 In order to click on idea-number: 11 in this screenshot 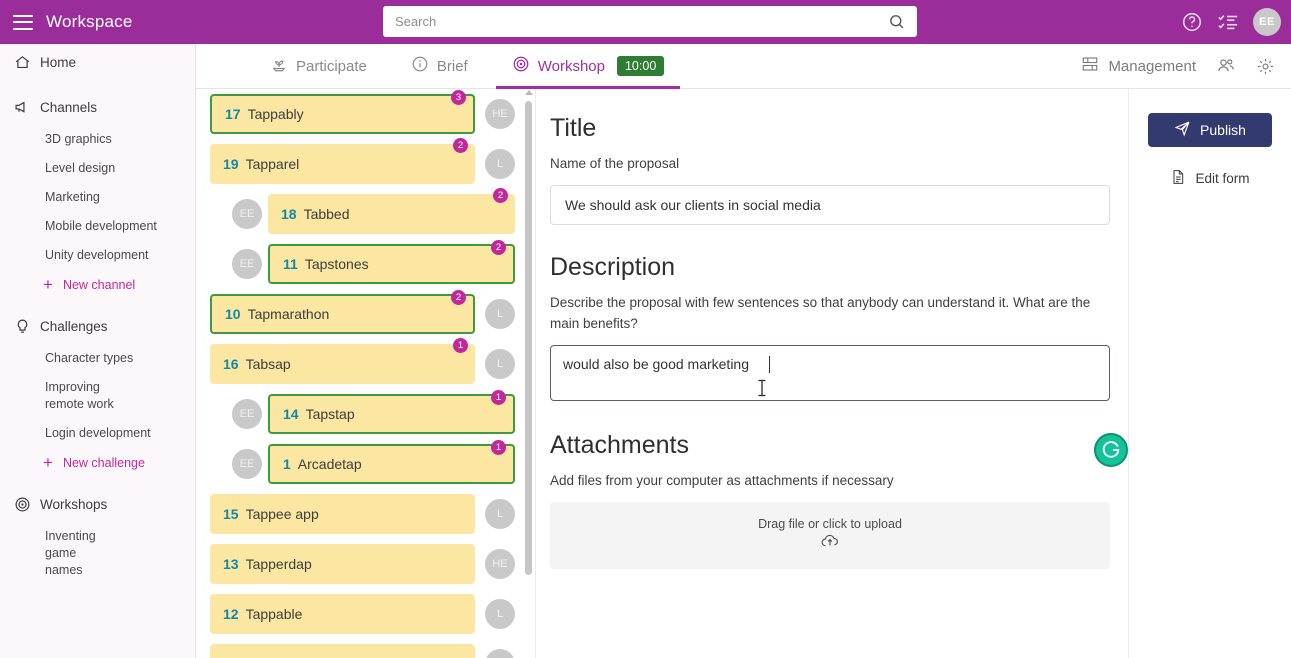, I will do `click(290, 264)`.